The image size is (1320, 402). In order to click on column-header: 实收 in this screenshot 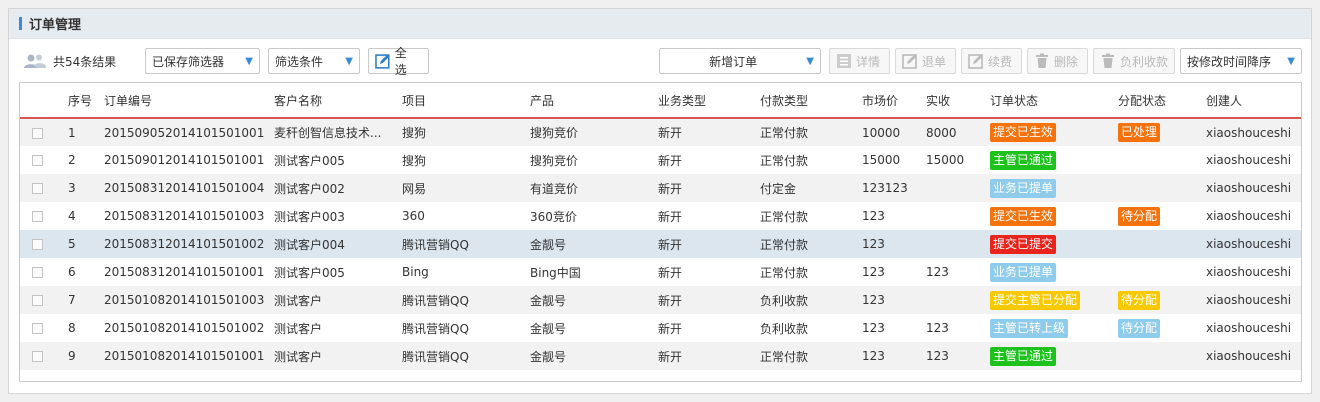, I will do `click(954, 100)`.